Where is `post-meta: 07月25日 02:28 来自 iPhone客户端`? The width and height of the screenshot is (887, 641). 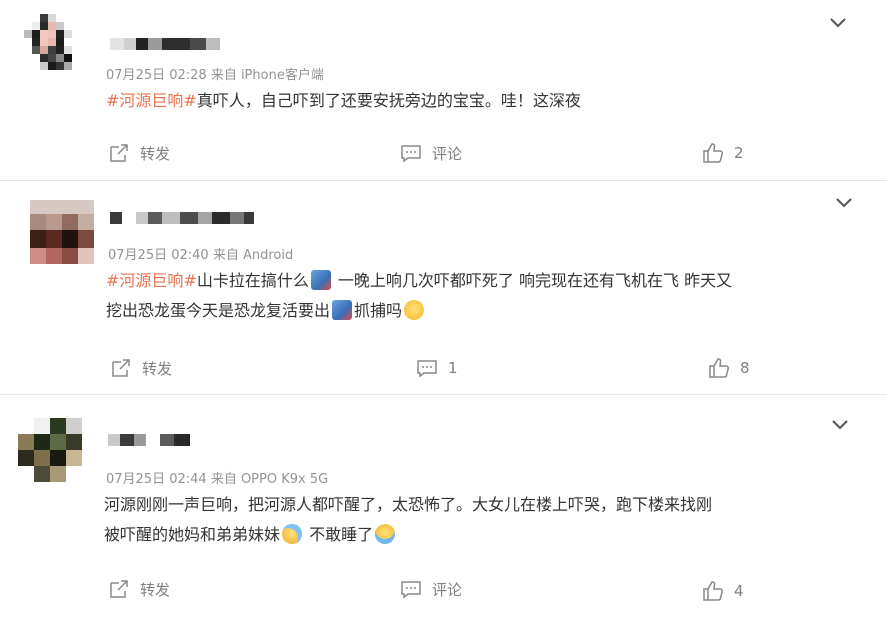
post-meta: 07月25日 02:28 来自 iPhone客户端 is located at coordinates (215, 75).